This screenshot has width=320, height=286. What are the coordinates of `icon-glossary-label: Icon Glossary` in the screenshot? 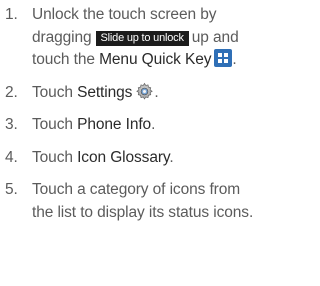 It's located at (123, 157).